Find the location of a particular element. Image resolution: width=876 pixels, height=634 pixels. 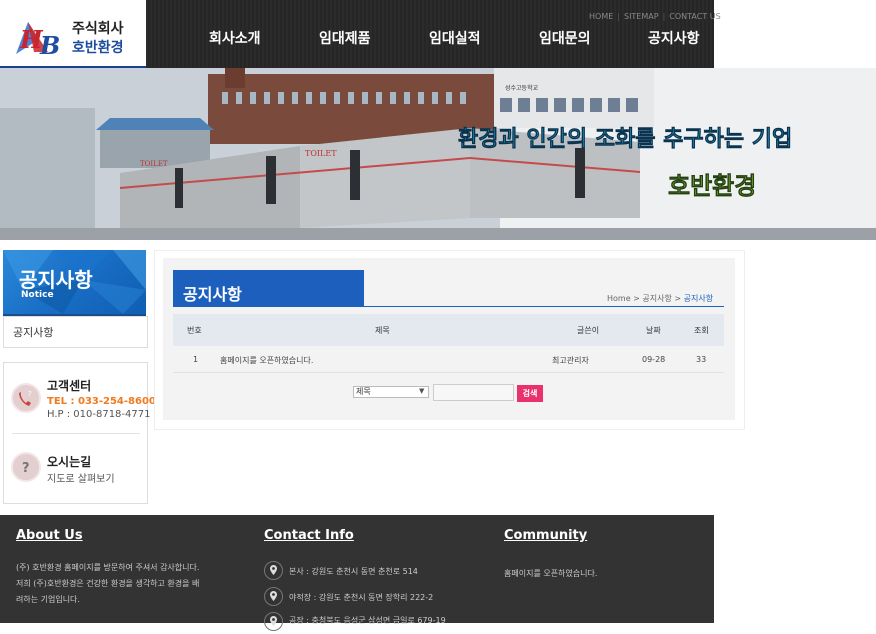

select-arrow-icon: ▼ is located at coordinates (422, 391).